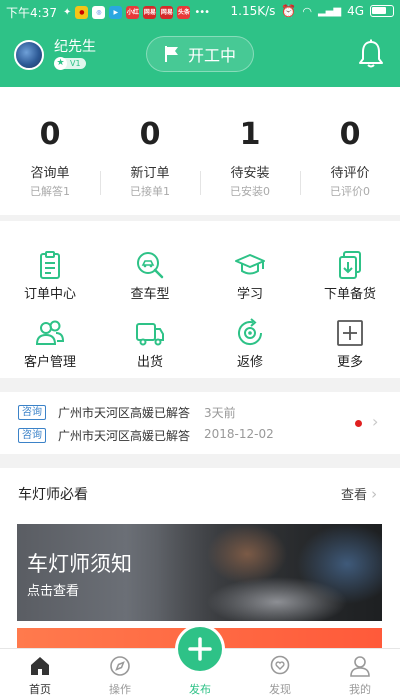  Describe the element at coordinates (250, 264) in the screenshot. I see `graduation-cap-icon` at that location.